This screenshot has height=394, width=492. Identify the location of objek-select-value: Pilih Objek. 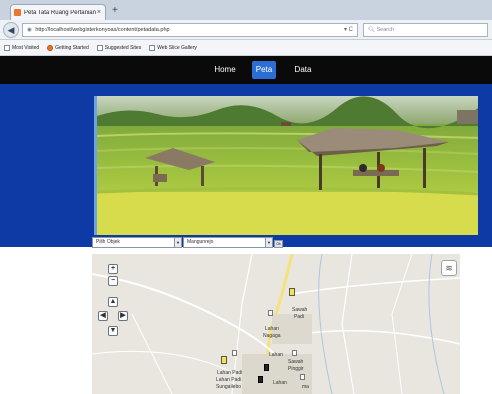
(108, 242).